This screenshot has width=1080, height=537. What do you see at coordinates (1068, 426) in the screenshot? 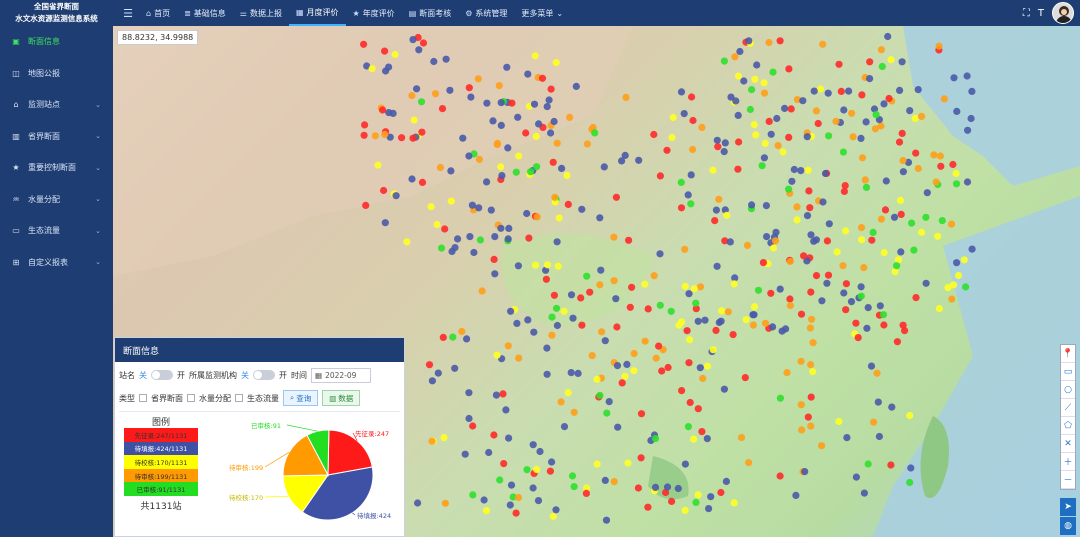
I see `polygon-draw-icon: ⬠` at bounding box center [1068, 426].